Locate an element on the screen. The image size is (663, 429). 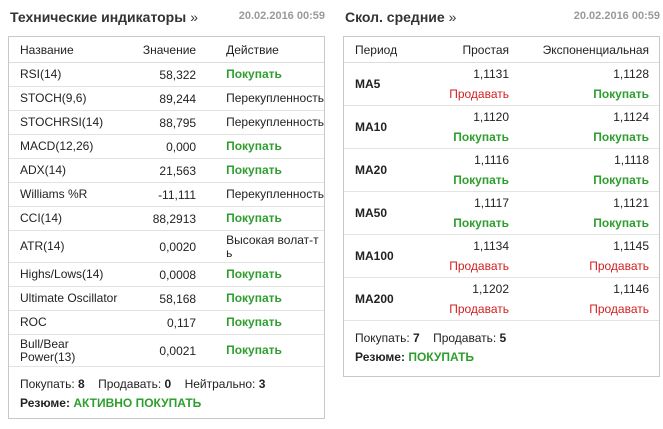
sell-count: 5 is located at coordinates (503, 338).